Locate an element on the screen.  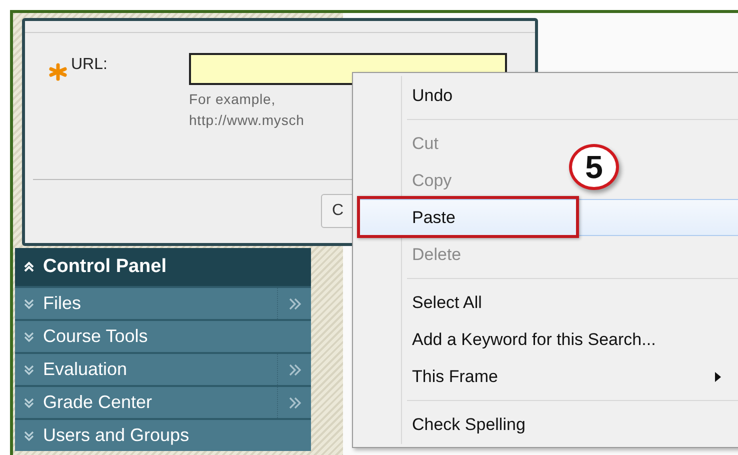
collapse-icon is located at coordinates (29, 267).